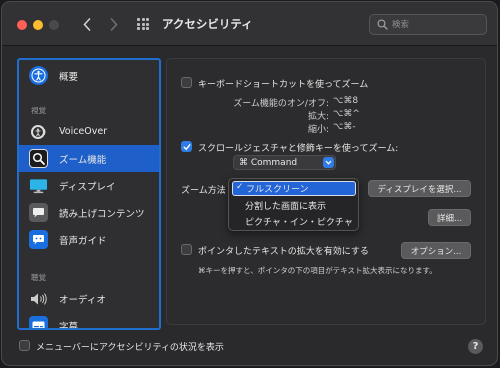 This screenshot has height=368, width=500. What do you see at coordinates (317, 270) in the screenshot?
I see `hover-text-hint: ⌘キーを押すと、ポインタの下の項目がテキスト拡大表示になります。` at bounding box center [317, 270].